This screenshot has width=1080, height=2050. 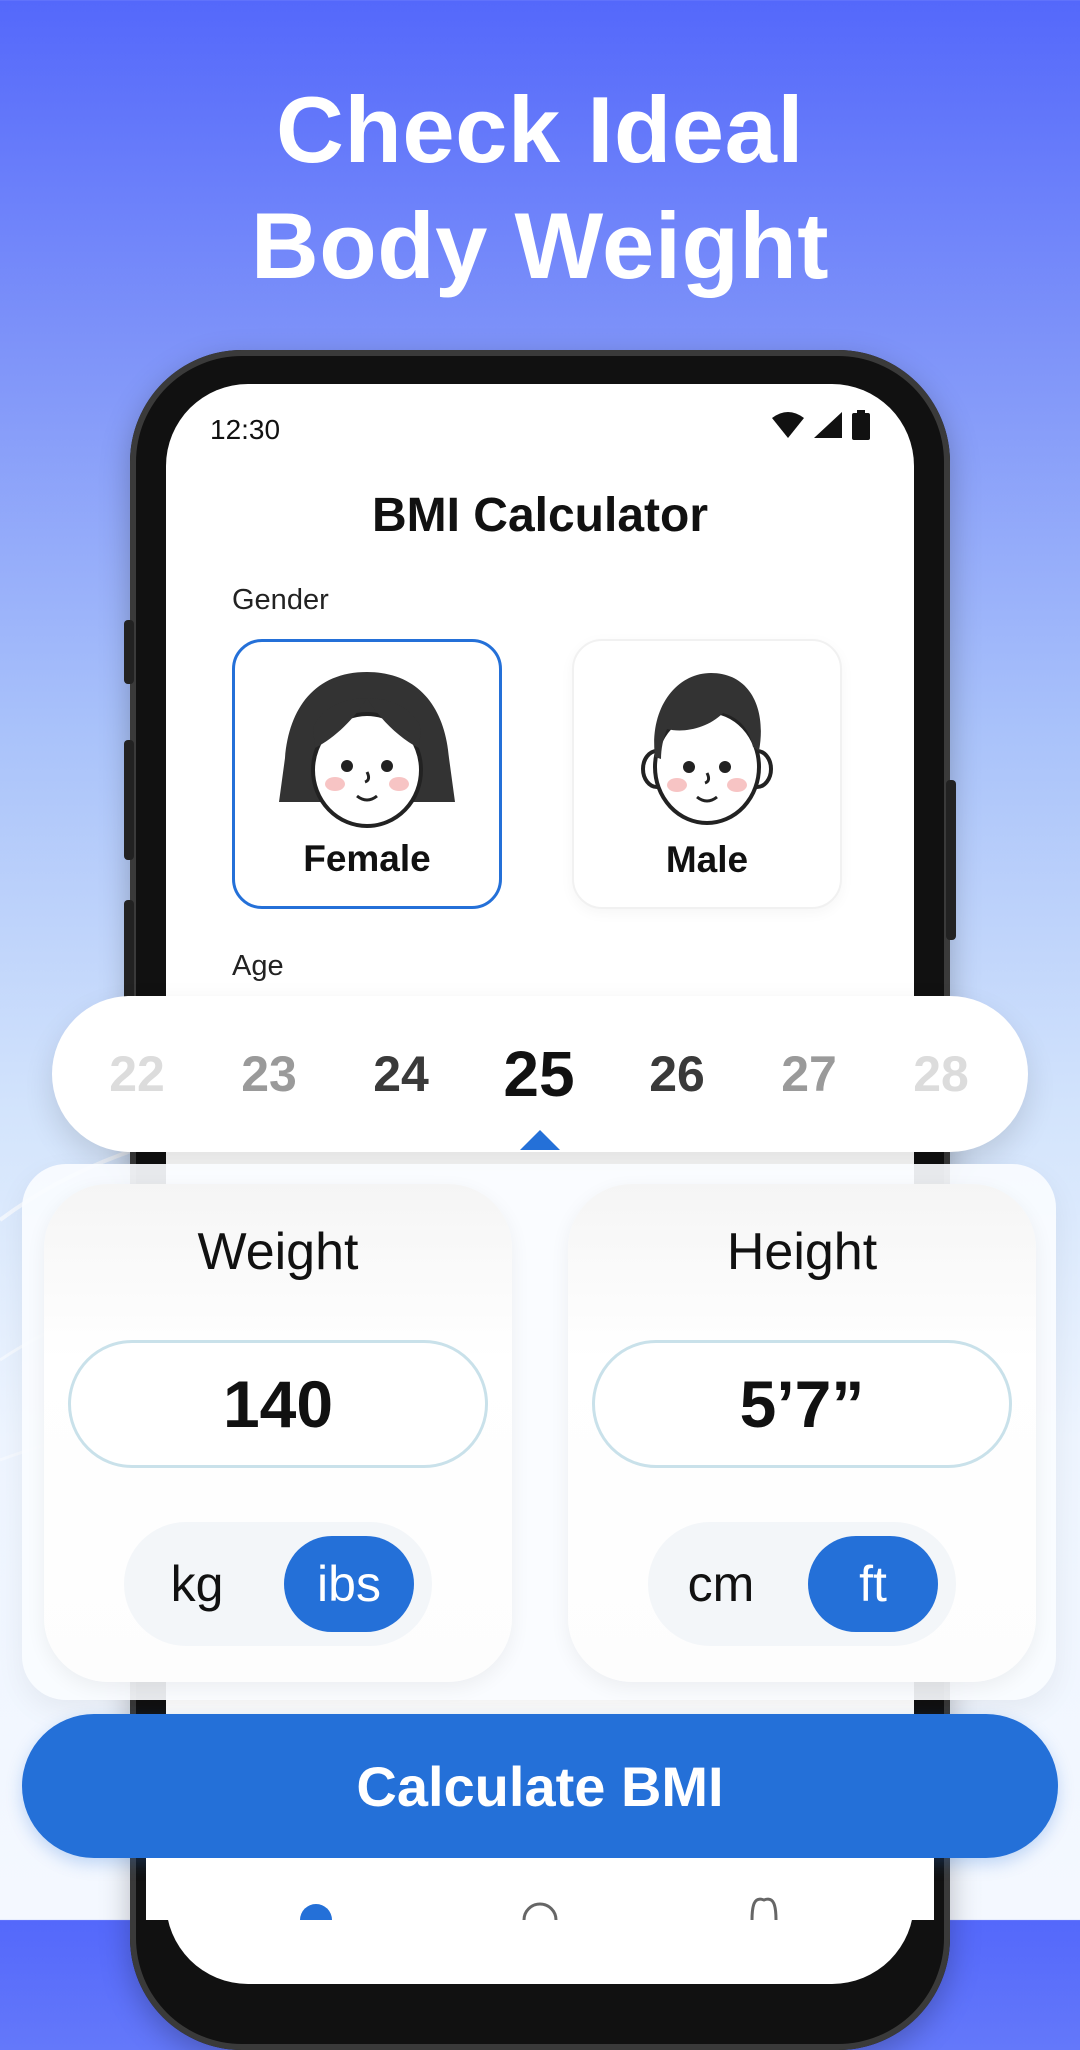 I want to click on gender-option-female: Female, so click(x=367, y=774).